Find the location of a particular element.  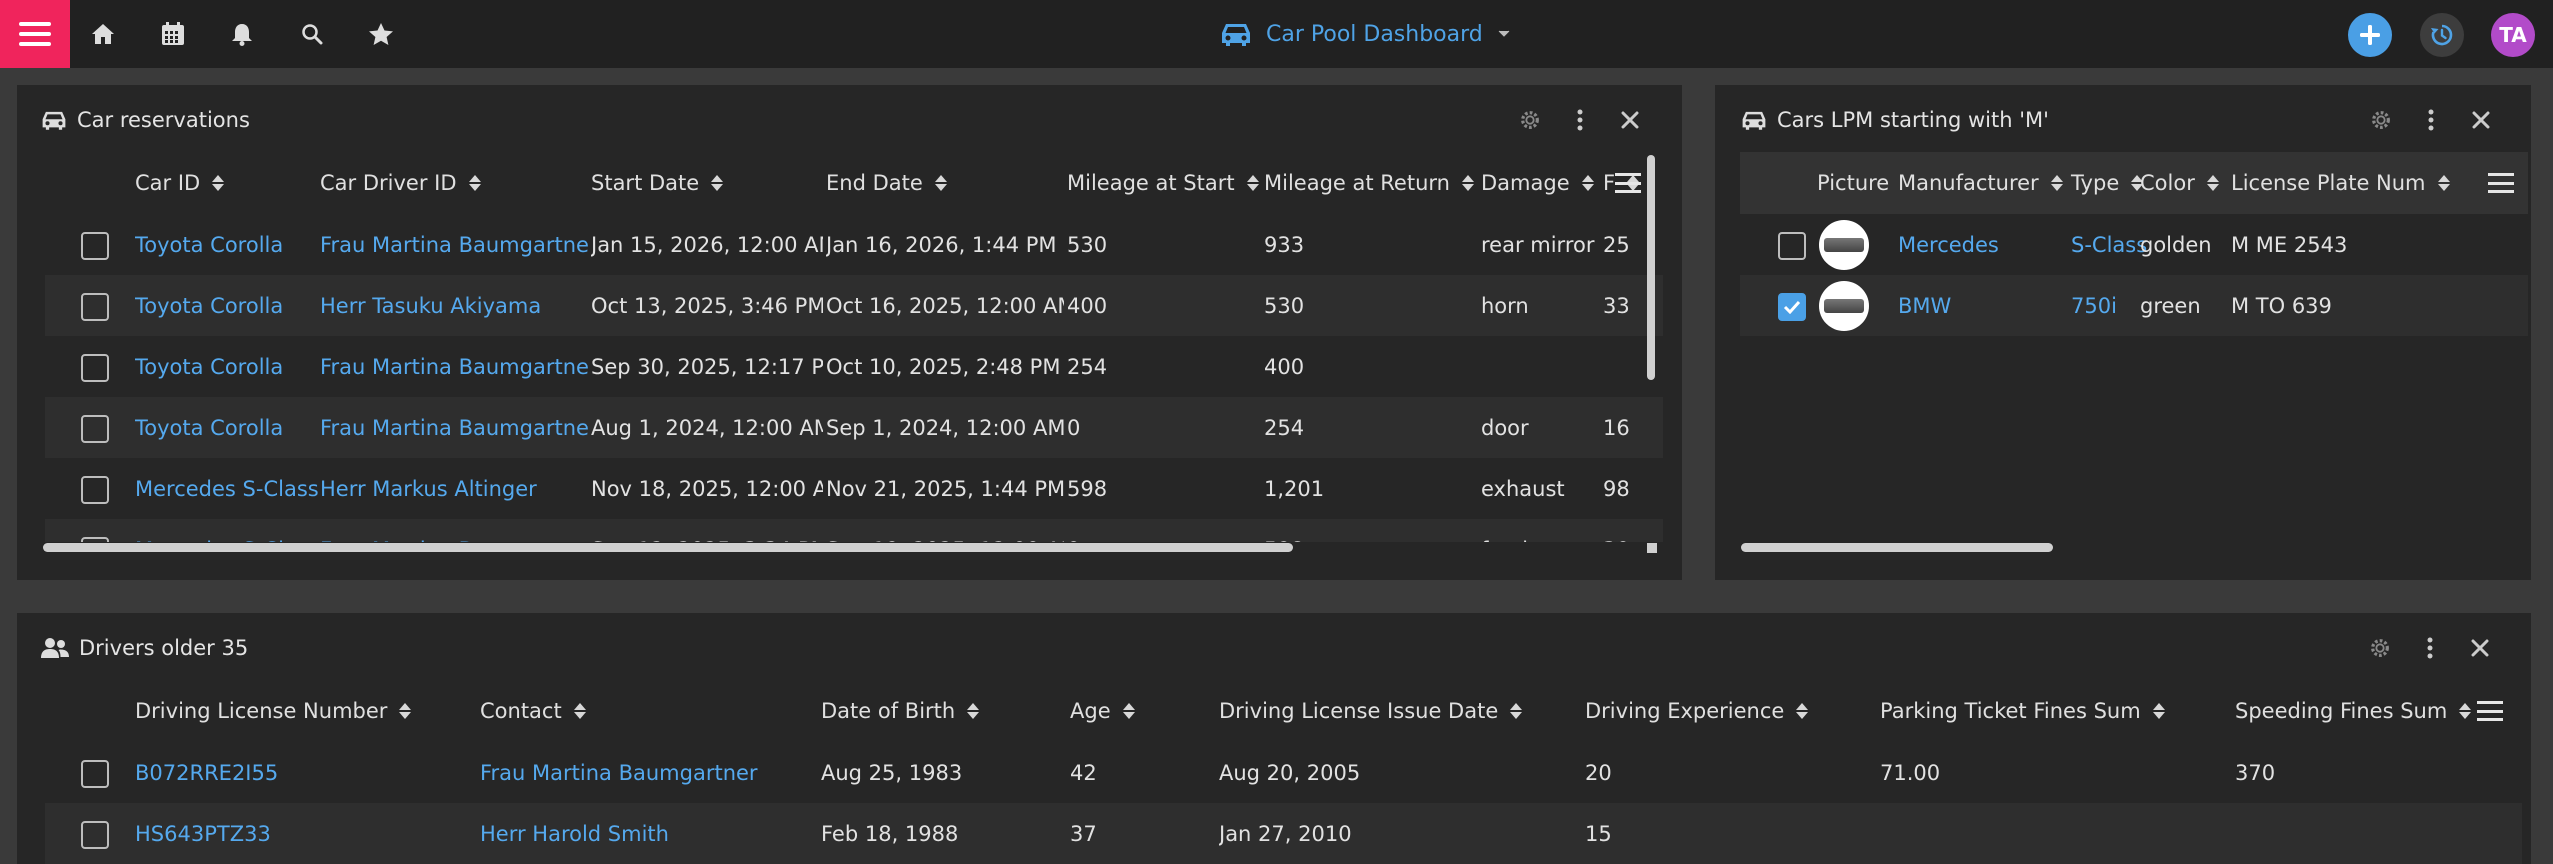

bell-icon is located at coordinates (242, 34).